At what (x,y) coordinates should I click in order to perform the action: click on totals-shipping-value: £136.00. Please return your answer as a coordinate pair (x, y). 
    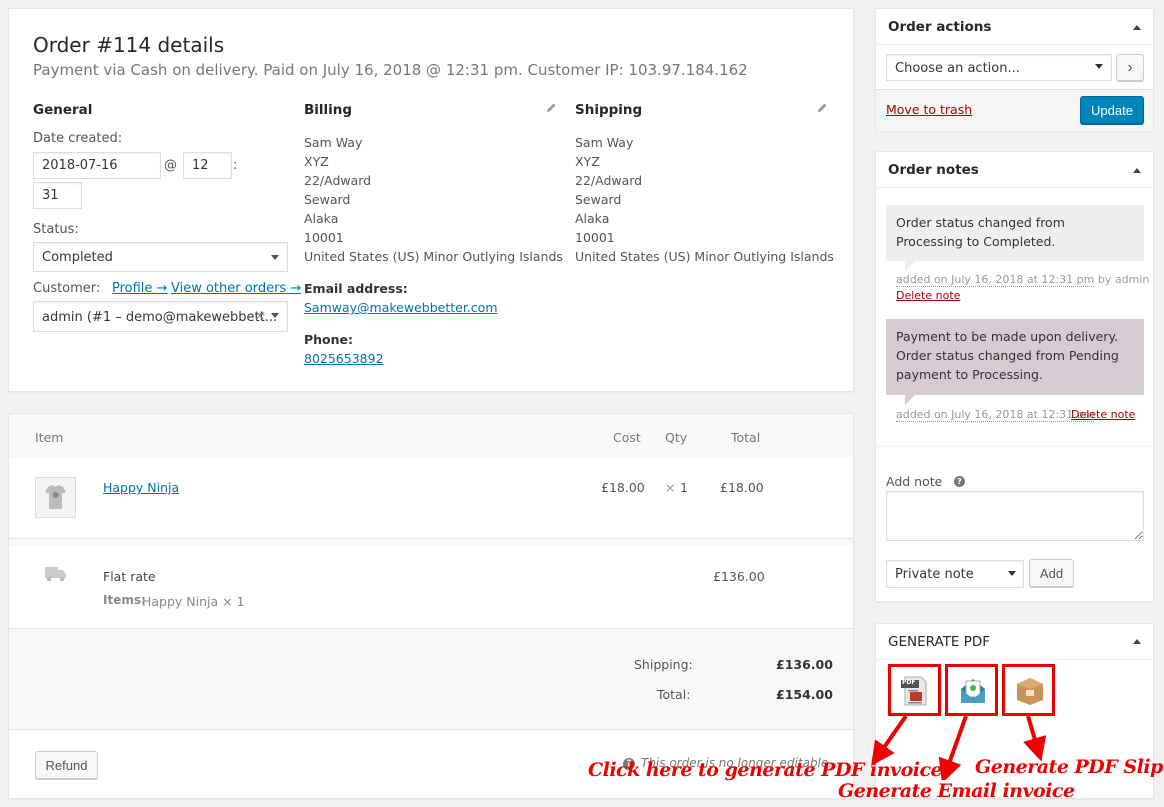
    Looking at the image, I should click on (804, 664).